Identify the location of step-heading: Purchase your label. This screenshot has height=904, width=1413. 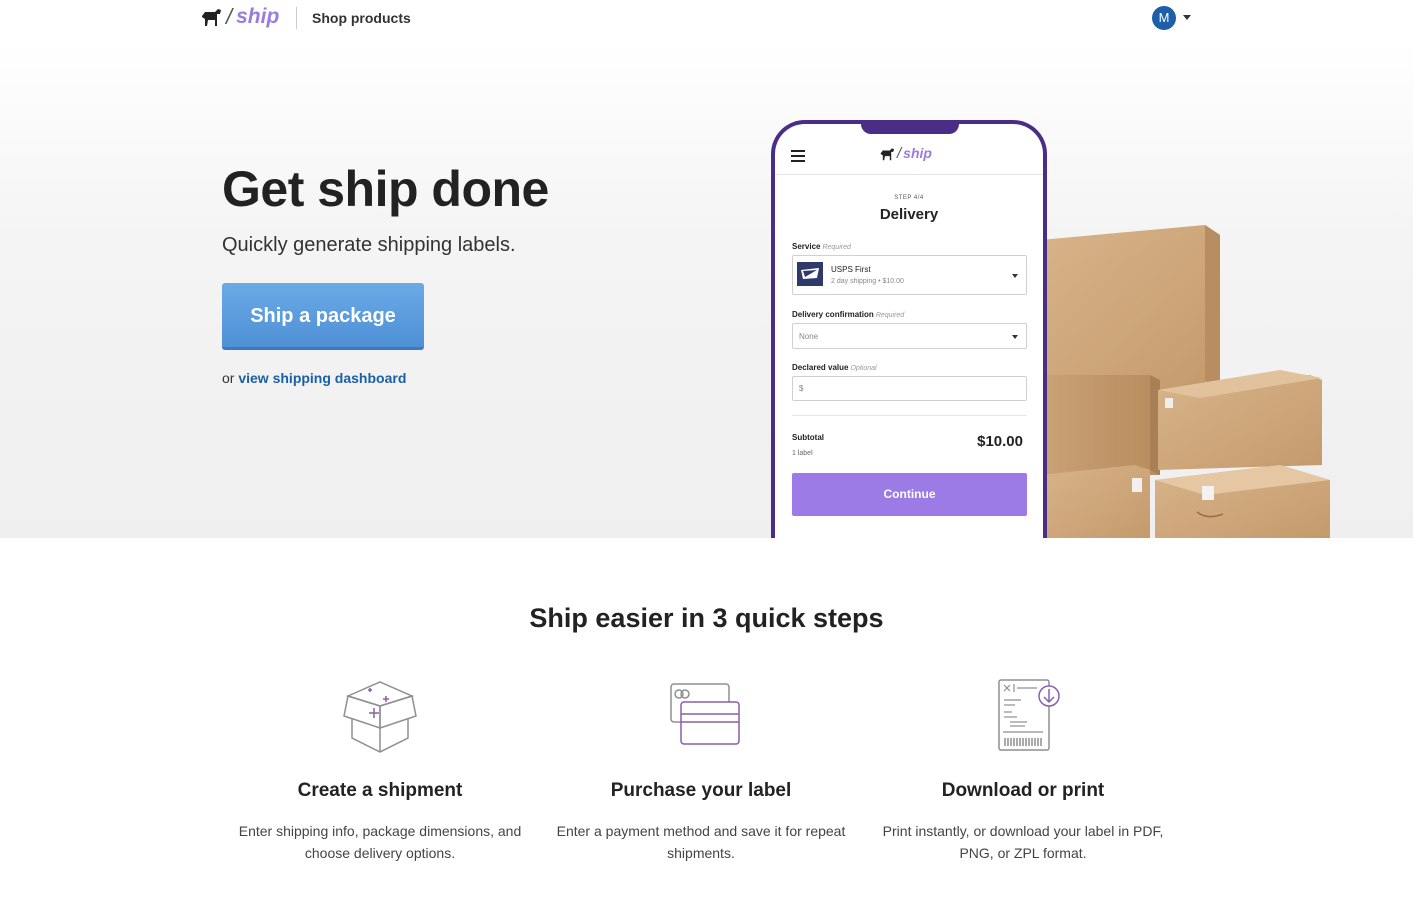
(701, 790).